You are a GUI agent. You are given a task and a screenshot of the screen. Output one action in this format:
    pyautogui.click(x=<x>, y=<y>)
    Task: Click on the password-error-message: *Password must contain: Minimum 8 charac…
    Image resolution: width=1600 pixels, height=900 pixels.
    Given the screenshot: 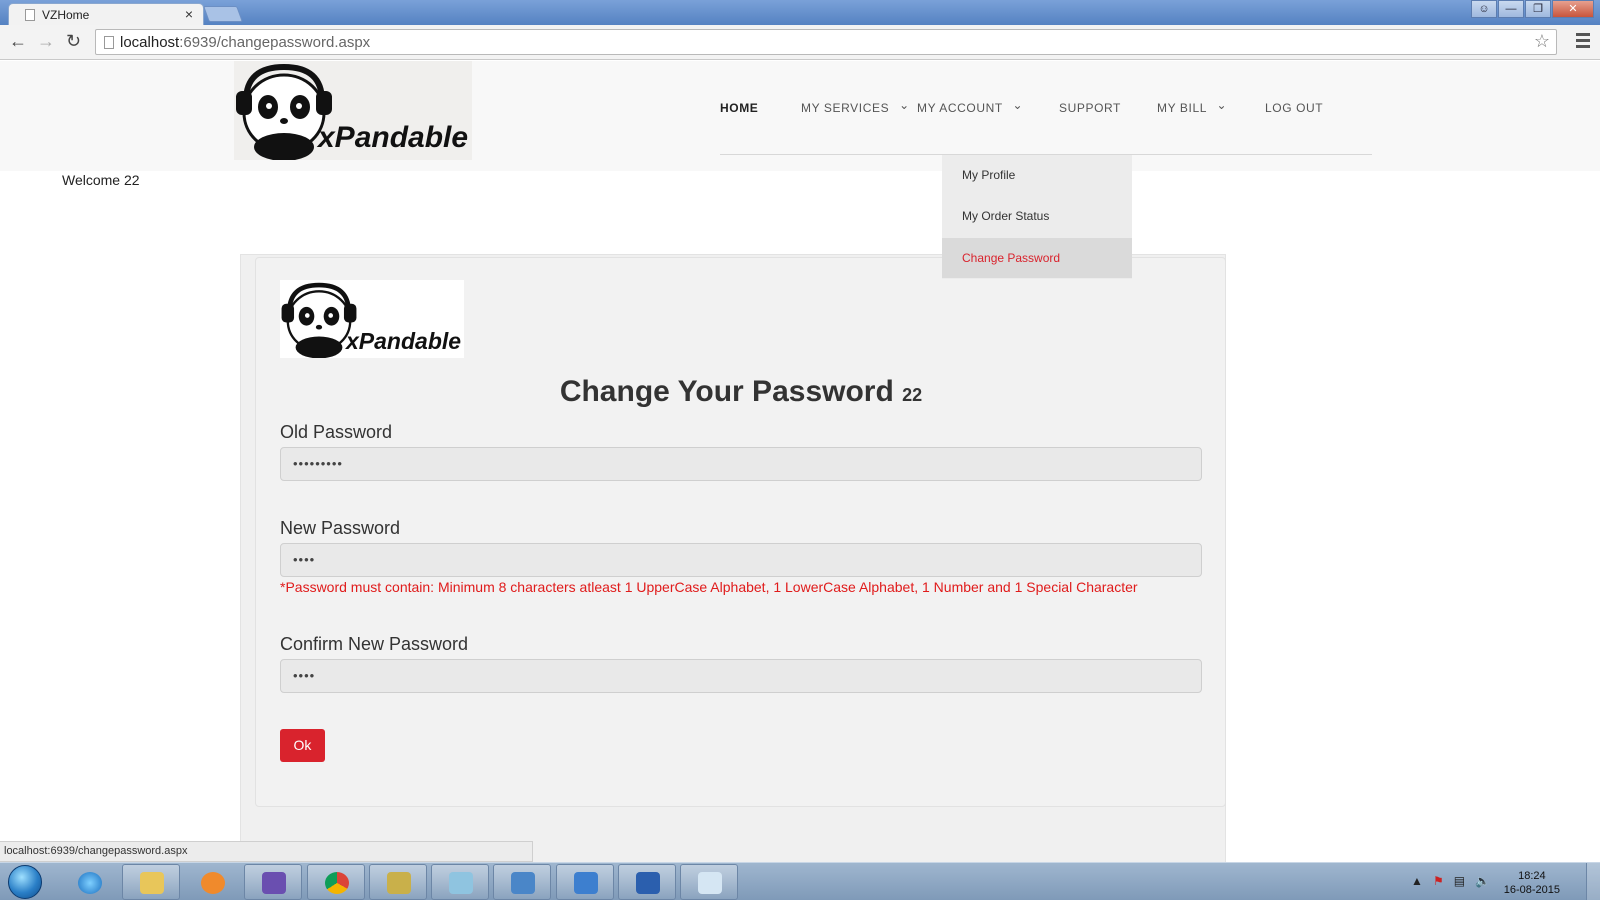 What is the action you would take?
    pyautogui.click(x=709, y=587)
    